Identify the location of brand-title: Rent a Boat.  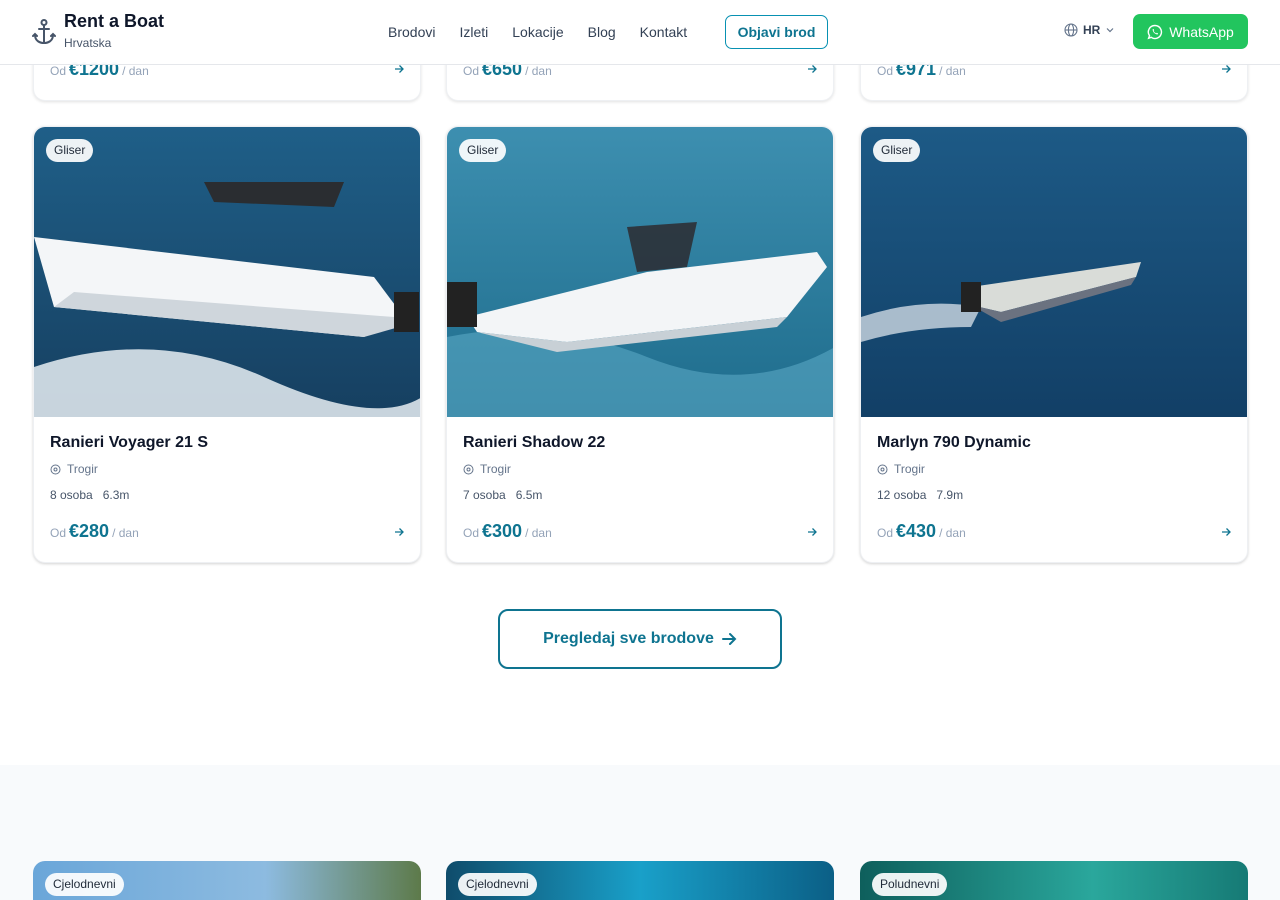
(114, 21).